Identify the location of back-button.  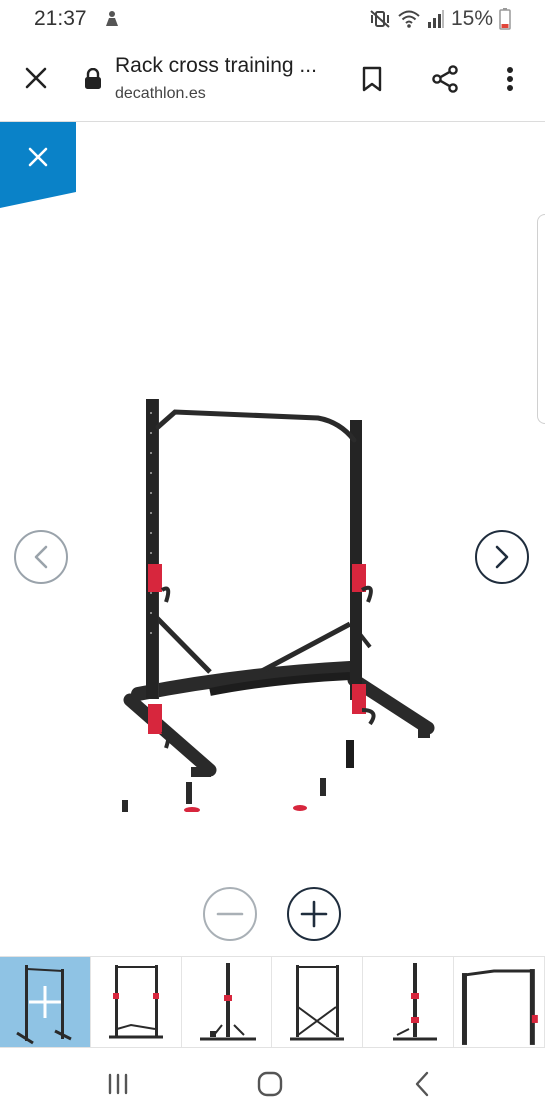
(422, 1084).